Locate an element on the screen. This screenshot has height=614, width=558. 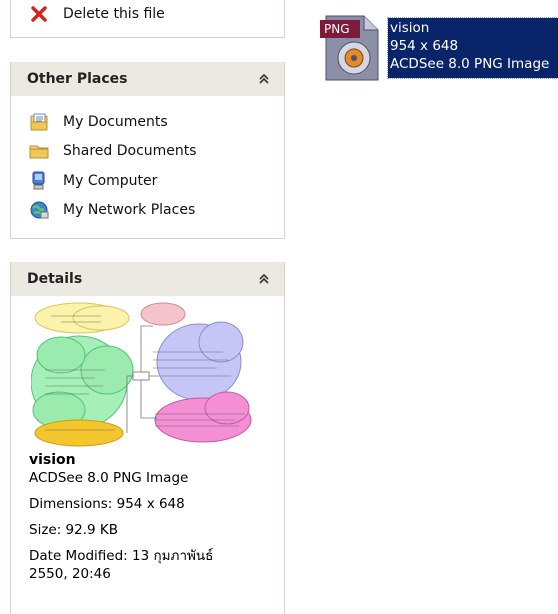
other-places-title: Other Places is located at coordinates (77, 79).